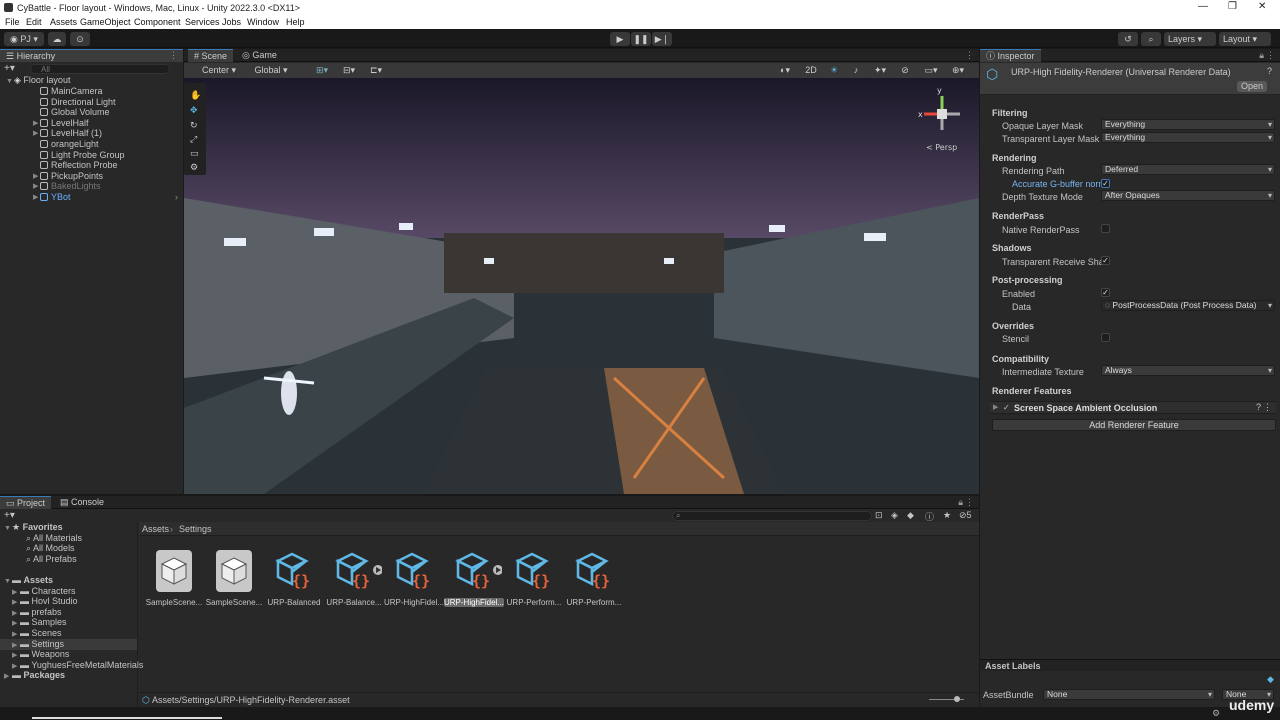 The height and width of the screenshot is (720, 1280). What do you see at coordinates (100, 69) in the screenshot?
I see `hierarchy-search-input` at bounding box center [100, 69].